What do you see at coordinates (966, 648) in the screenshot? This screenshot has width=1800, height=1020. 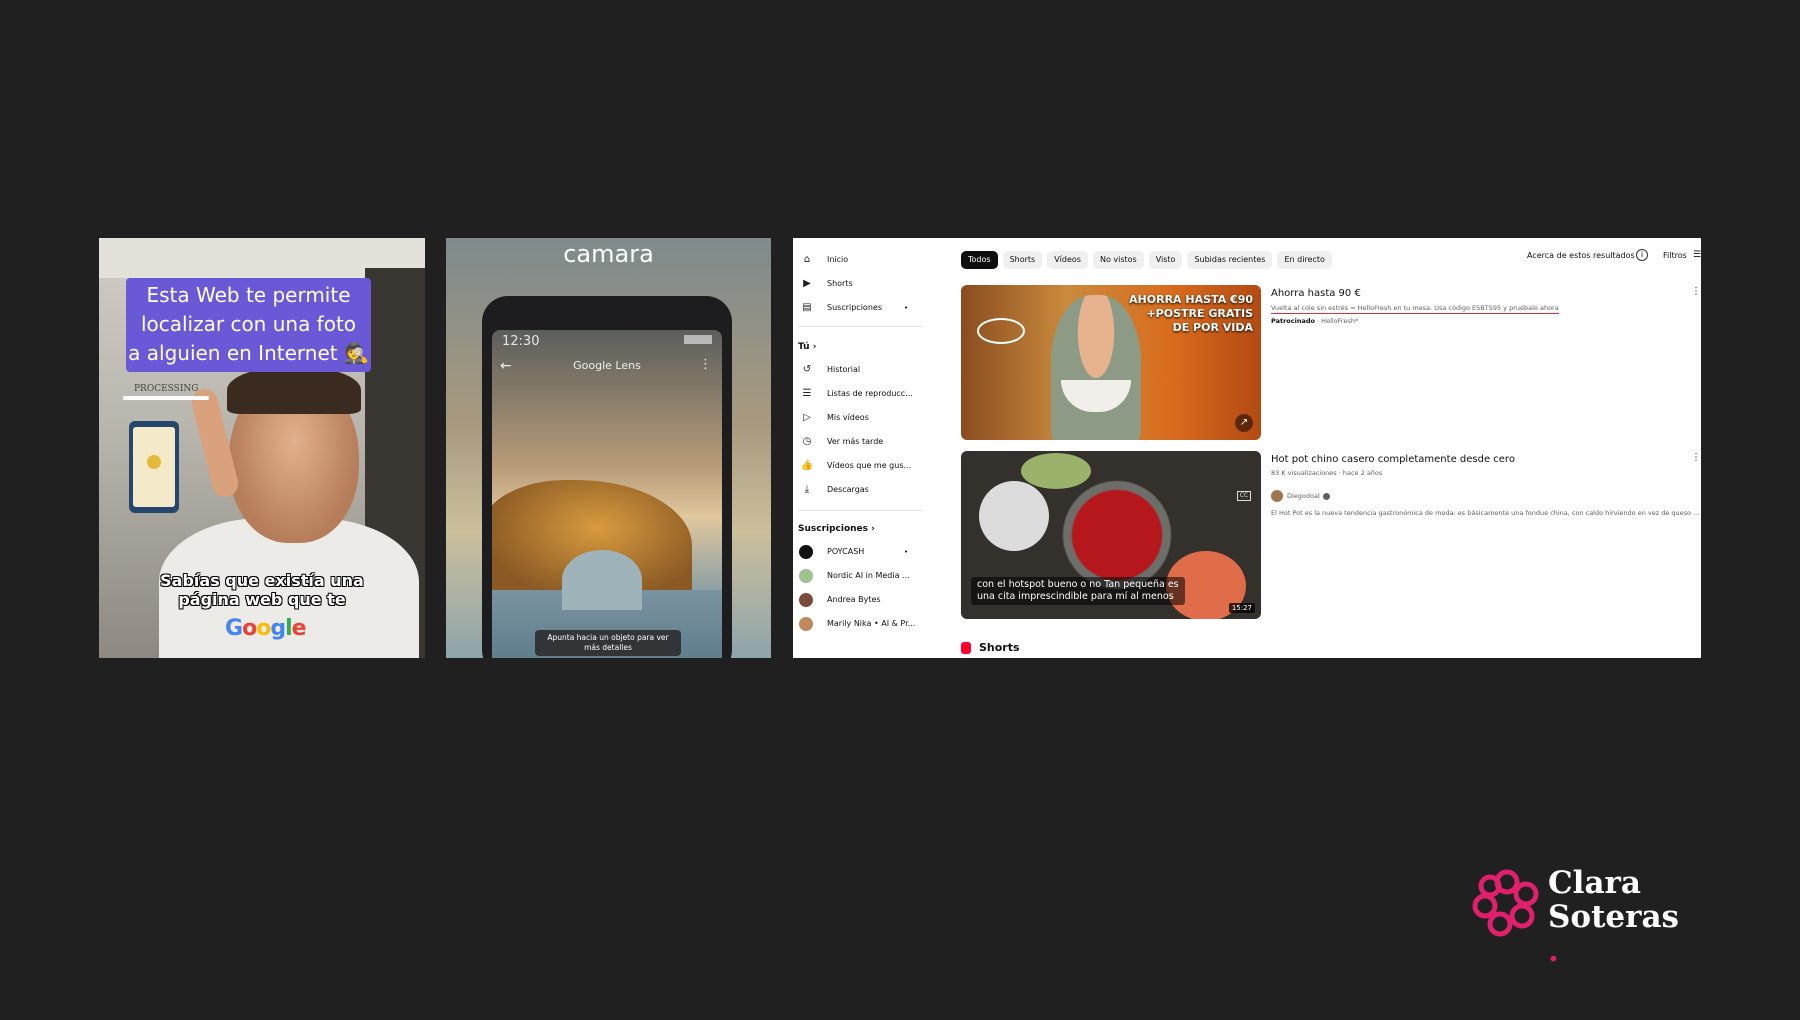 I see `shorts-logo-icon` at bounding box center [966, 648].